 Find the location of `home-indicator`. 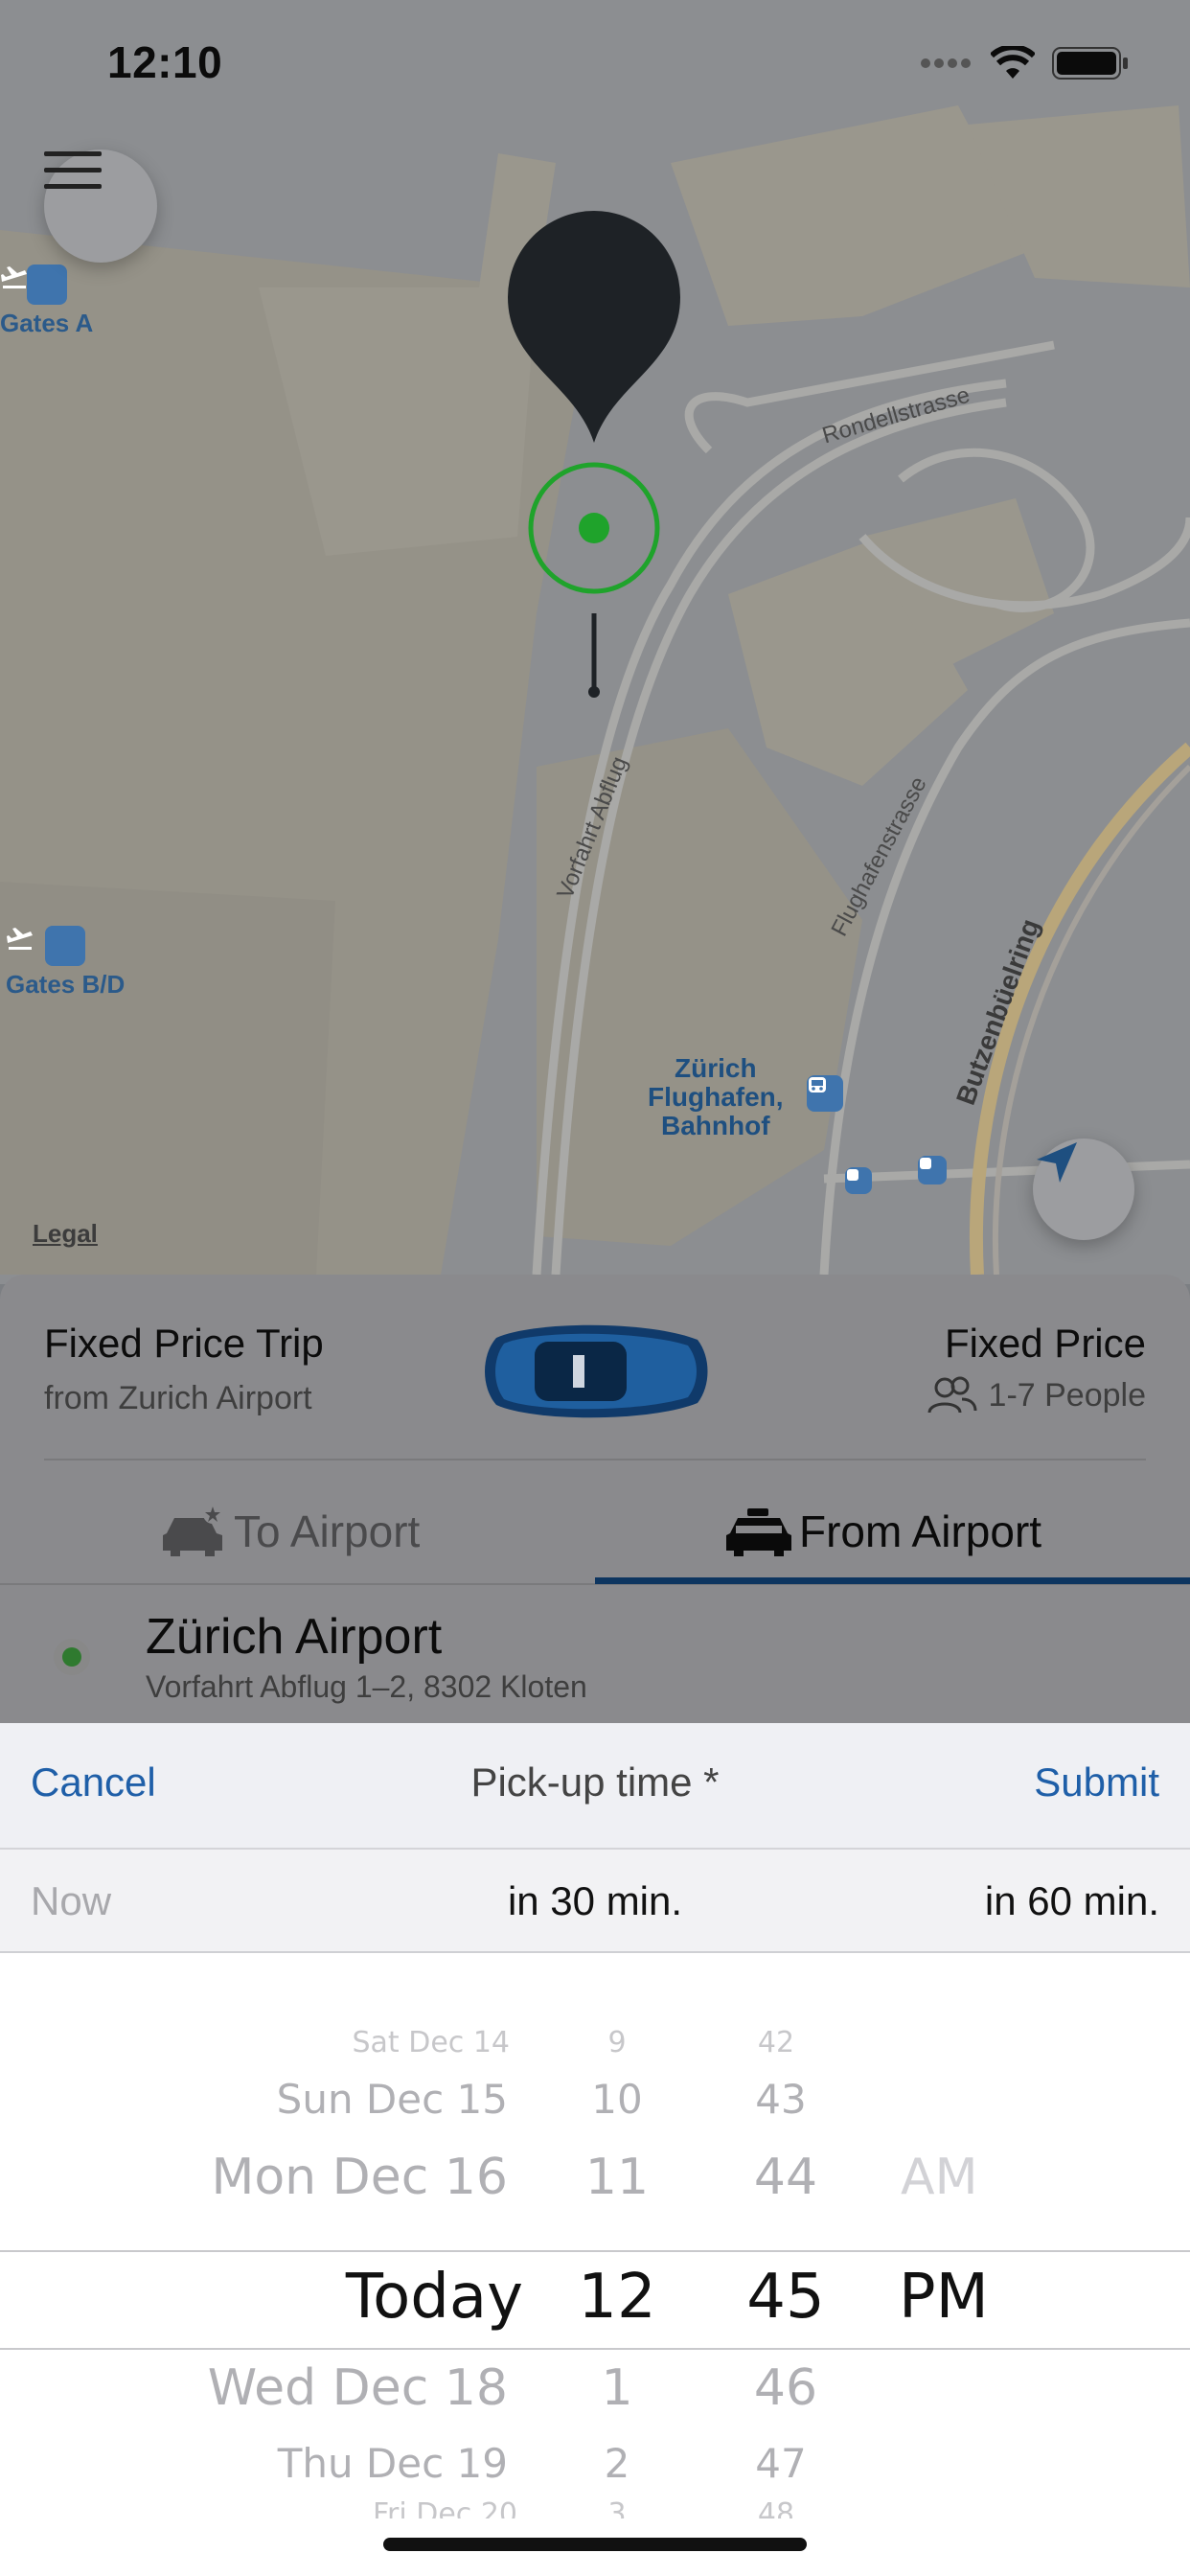

home-indicator is located at coordinates (595, 2544).